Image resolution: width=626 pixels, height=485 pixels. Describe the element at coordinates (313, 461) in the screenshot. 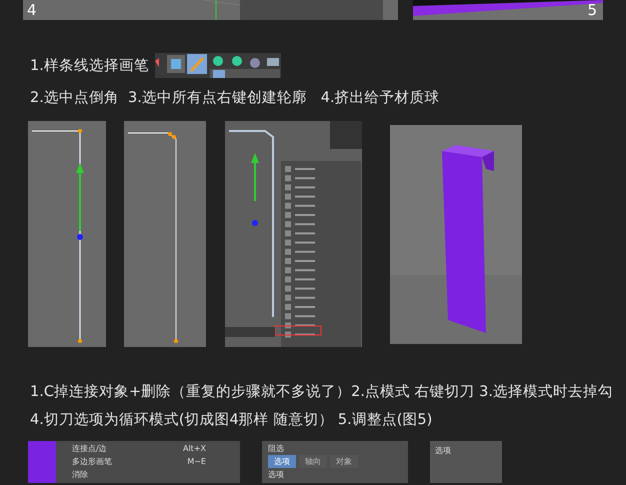

I see `panel-tab: 轴向` at that location.